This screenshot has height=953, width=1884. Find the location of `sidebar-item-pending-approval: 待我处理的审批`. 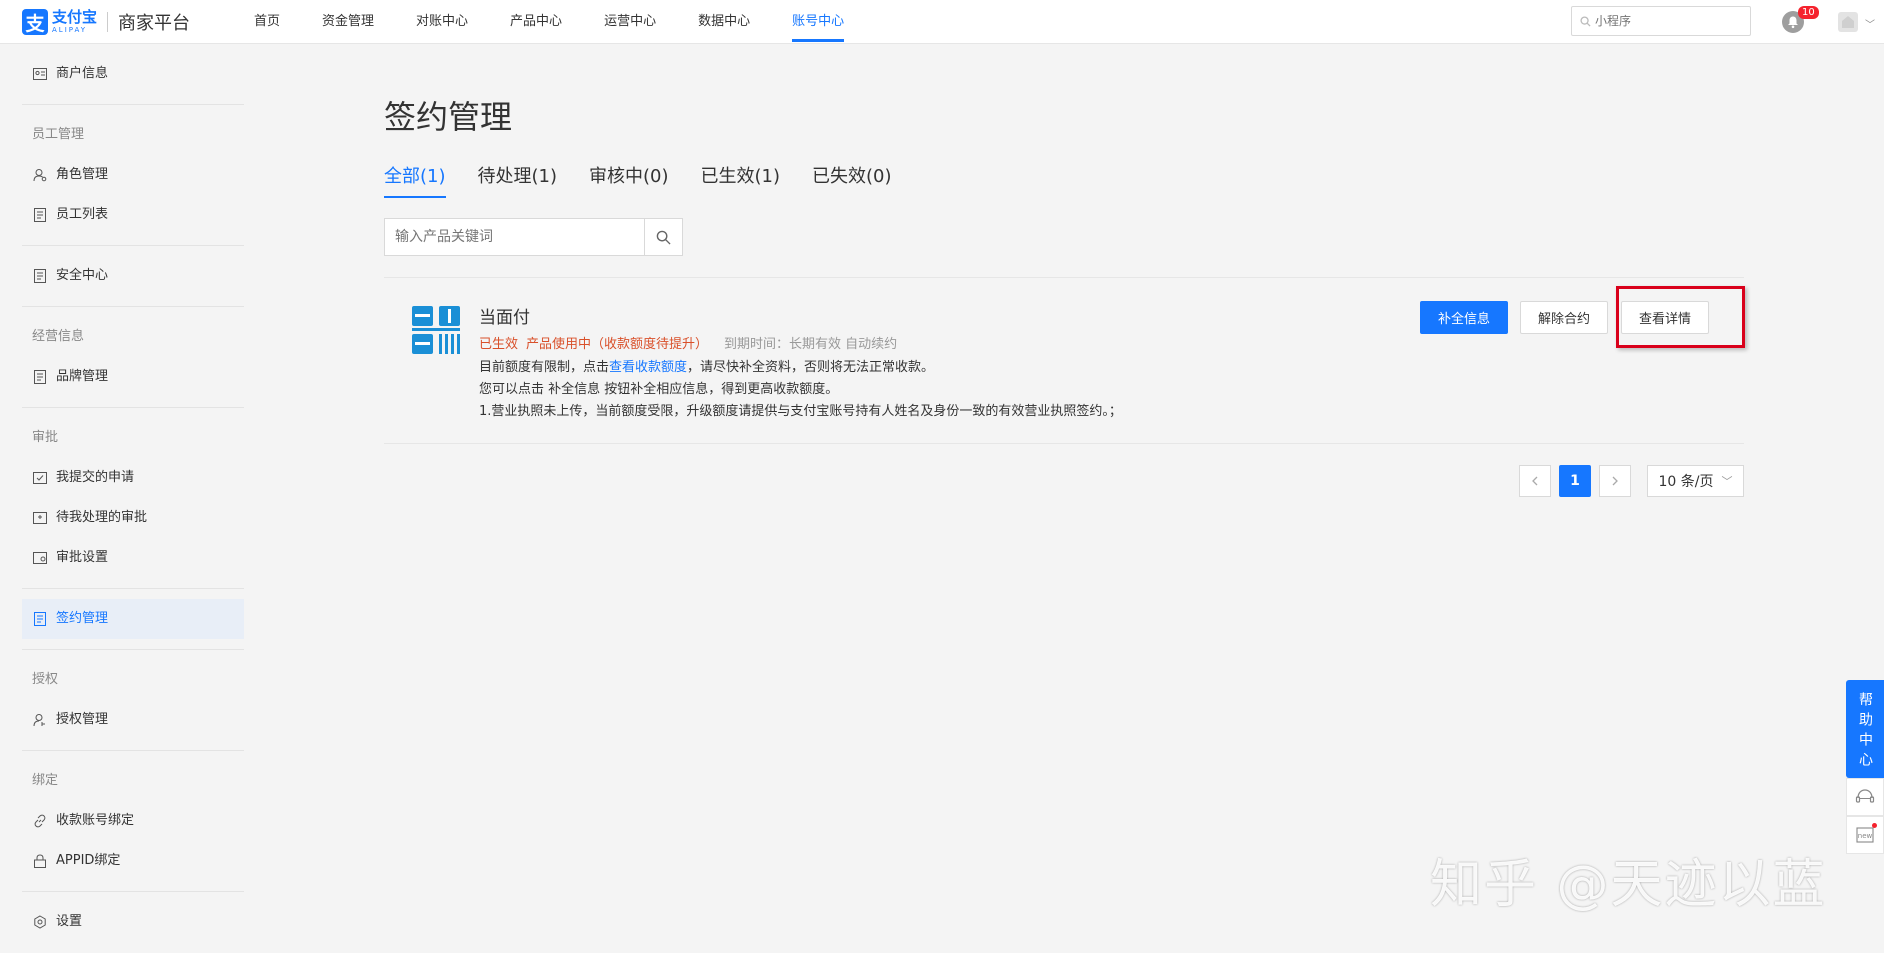

sidebar-item-pending-approval: 待我处理的审批 is located at coordinates (133, 518).